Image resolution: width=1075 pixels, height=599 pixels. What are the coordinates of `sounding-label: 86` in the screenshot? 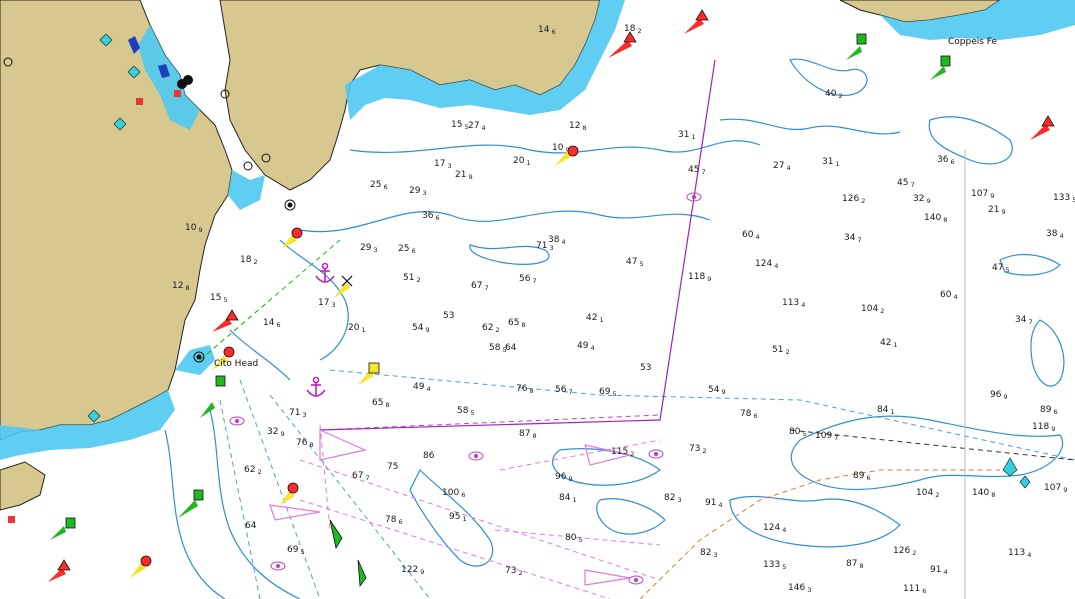 It's located at (429, 456).